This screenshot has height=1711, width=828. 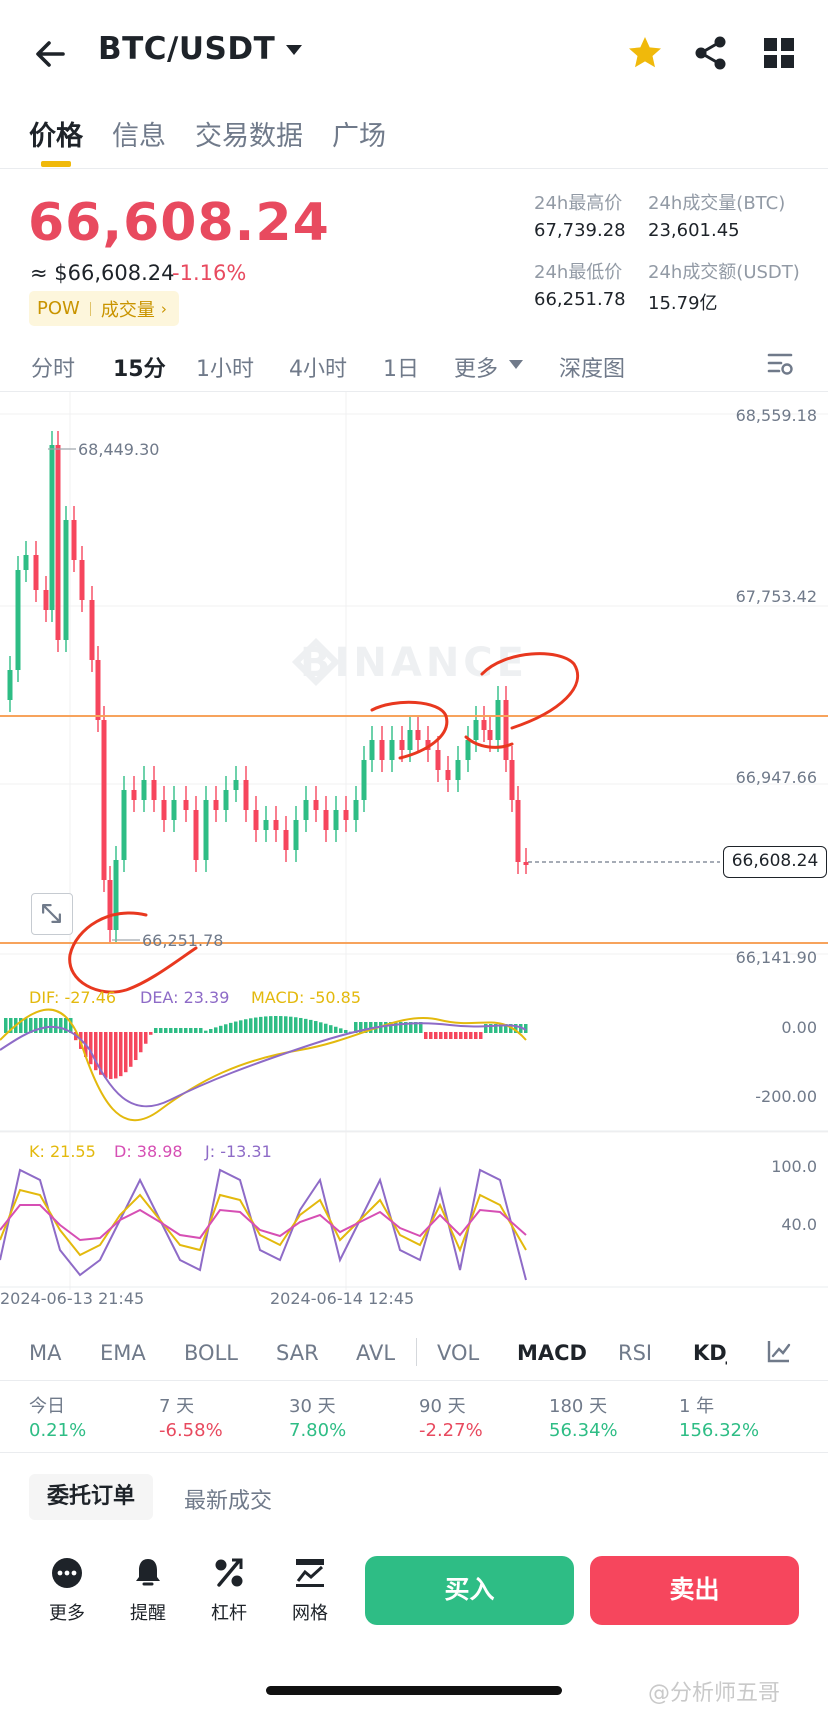 What do you see at coordinates (229, 1590) in the screenshot?
I see `leverage-button: 杠杆` at bounding box center [229, 1590].